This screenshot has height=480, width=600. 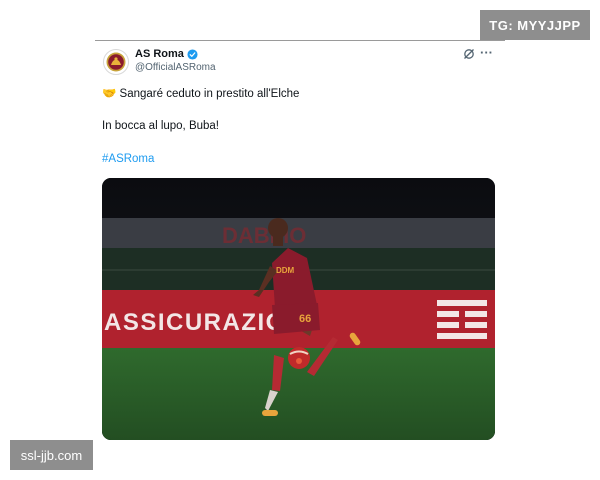 I want to click on tweet-text-line-1: Sangaré ceduto in prestito all'Elche, so click(x=209, y=94).